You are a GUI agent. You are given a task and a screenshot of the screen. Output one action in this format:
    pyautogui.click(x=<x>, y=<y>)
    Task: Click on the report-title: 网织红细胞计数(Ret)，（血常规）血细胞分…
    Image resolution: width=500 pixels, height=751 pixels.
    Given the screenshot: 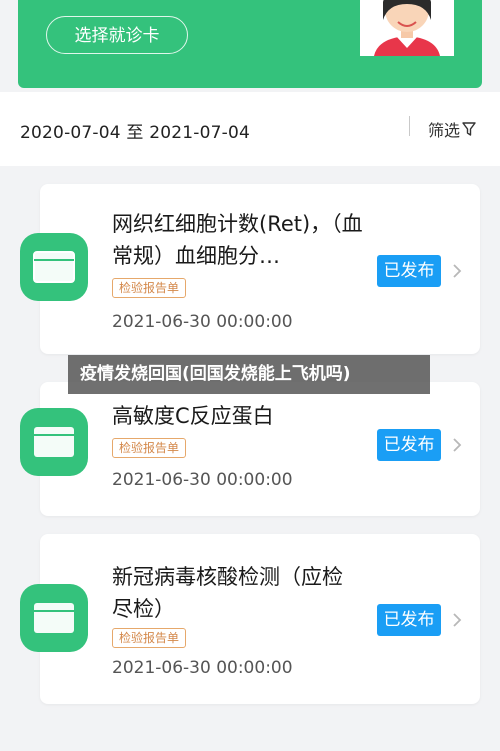 What is the action you would take?
    pyautogui.click(x=237, y=240)
    